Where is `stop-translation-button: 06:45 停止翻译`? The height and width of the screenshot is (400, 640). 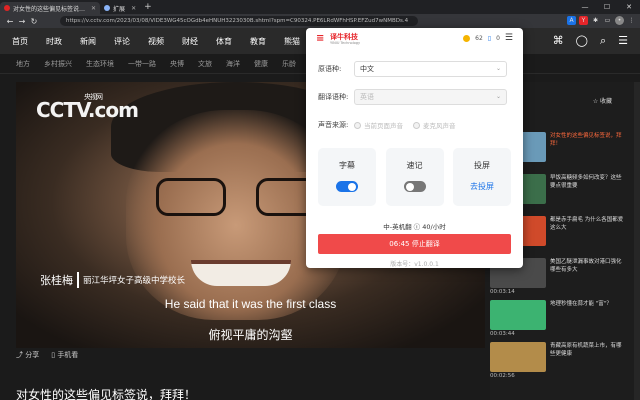 stop-translation-button: 06:45 停止翻译 is located at coordinates (414, 244).